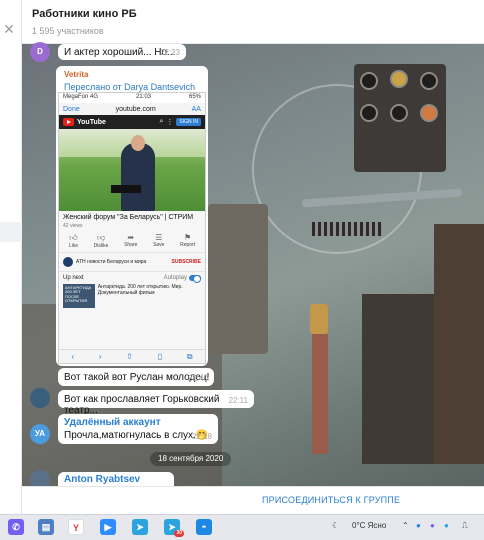 The image size is (484, 540). Describe the element at coordinates (159, 238) in the screenshot. I see `save-icon: ☰` at that location.